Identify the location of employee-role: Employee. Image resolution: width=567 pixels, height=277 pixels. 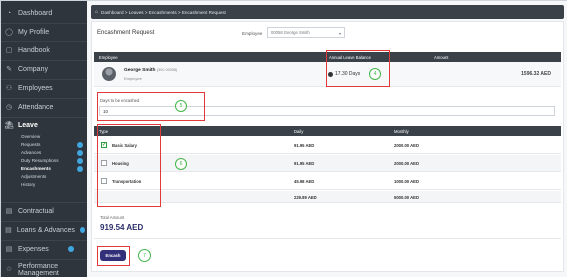
(133, 78).